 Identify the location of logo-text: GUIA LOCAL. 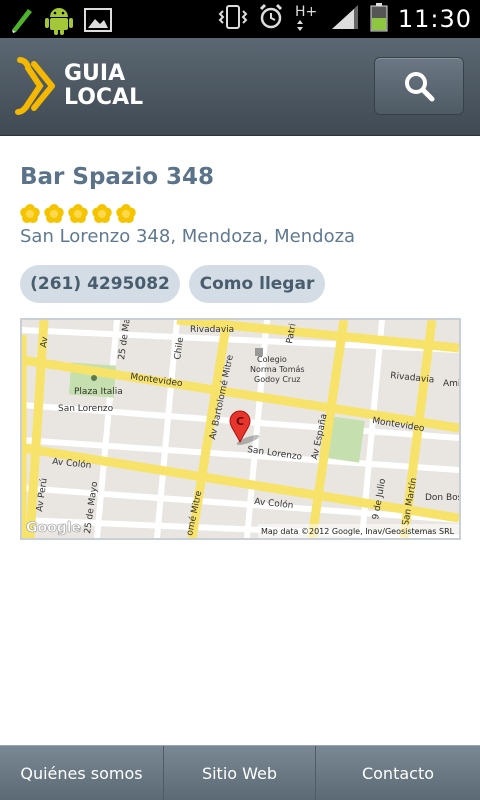
(103, 86).